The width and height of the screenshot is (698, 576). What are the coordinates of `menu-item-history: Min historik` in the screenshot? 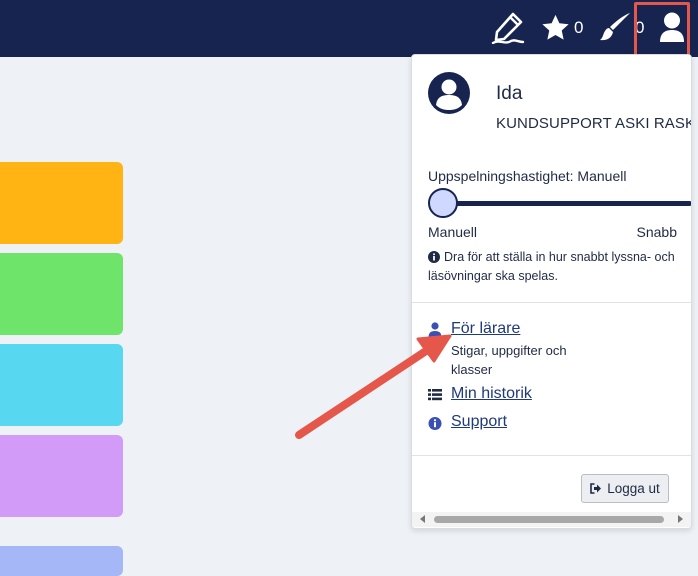 It's located at (480, 394).